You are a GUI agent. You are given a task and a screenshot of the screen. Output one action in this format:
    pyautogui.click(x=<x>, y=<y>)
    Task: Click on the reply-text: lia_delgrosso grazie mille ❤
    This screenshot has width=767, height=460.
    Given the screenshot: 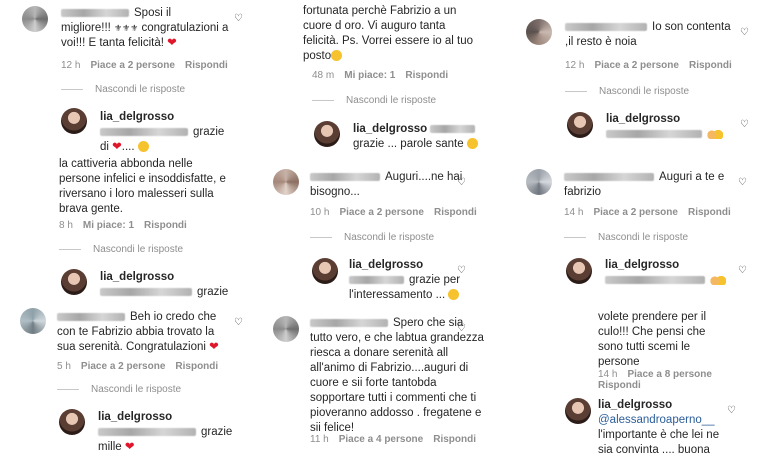 What is the action you would take?
    pyautogui.click(x=165, y=432)
    